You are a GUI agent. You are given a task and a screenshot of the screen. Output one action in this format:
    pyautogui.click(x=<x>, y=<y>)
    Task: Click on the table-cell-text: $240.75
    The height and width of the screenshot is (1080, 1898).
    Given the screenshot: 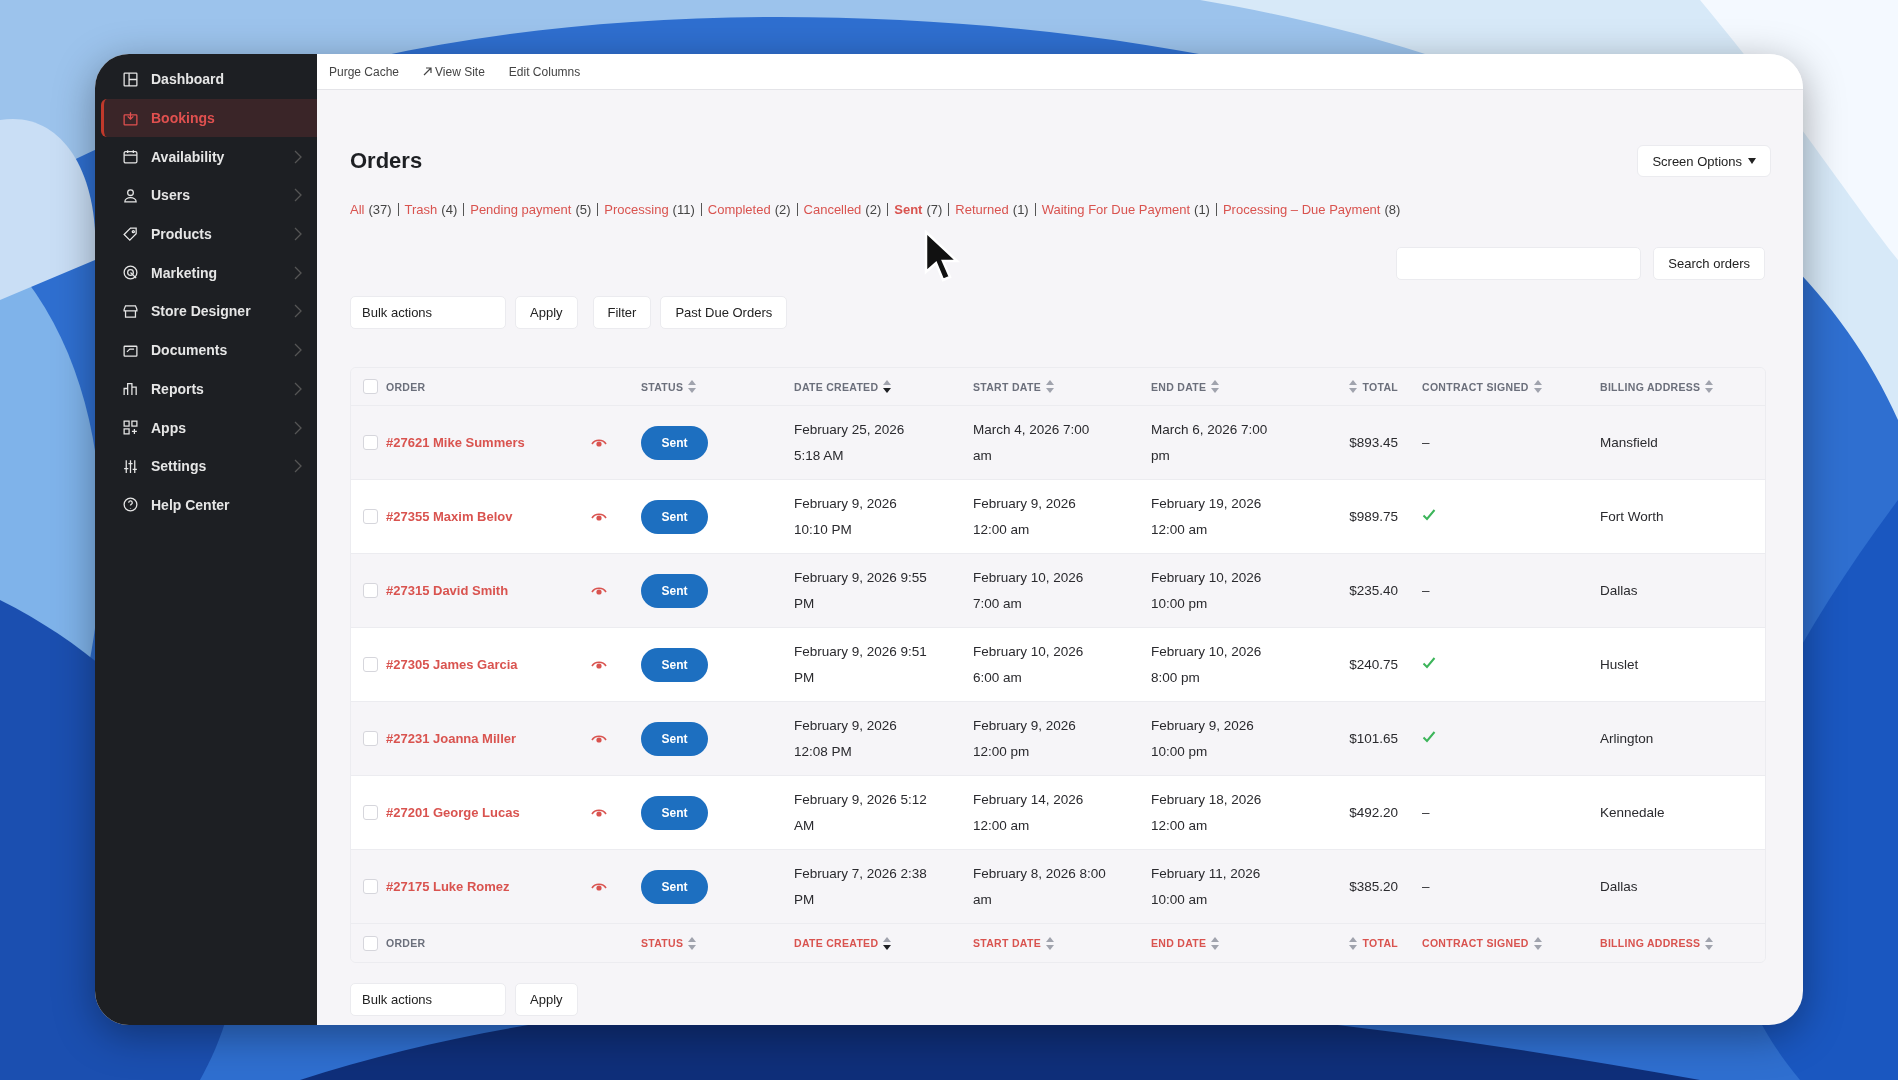 What is the action you would take?
    pyautogui.click(x=1373, y=664)
    